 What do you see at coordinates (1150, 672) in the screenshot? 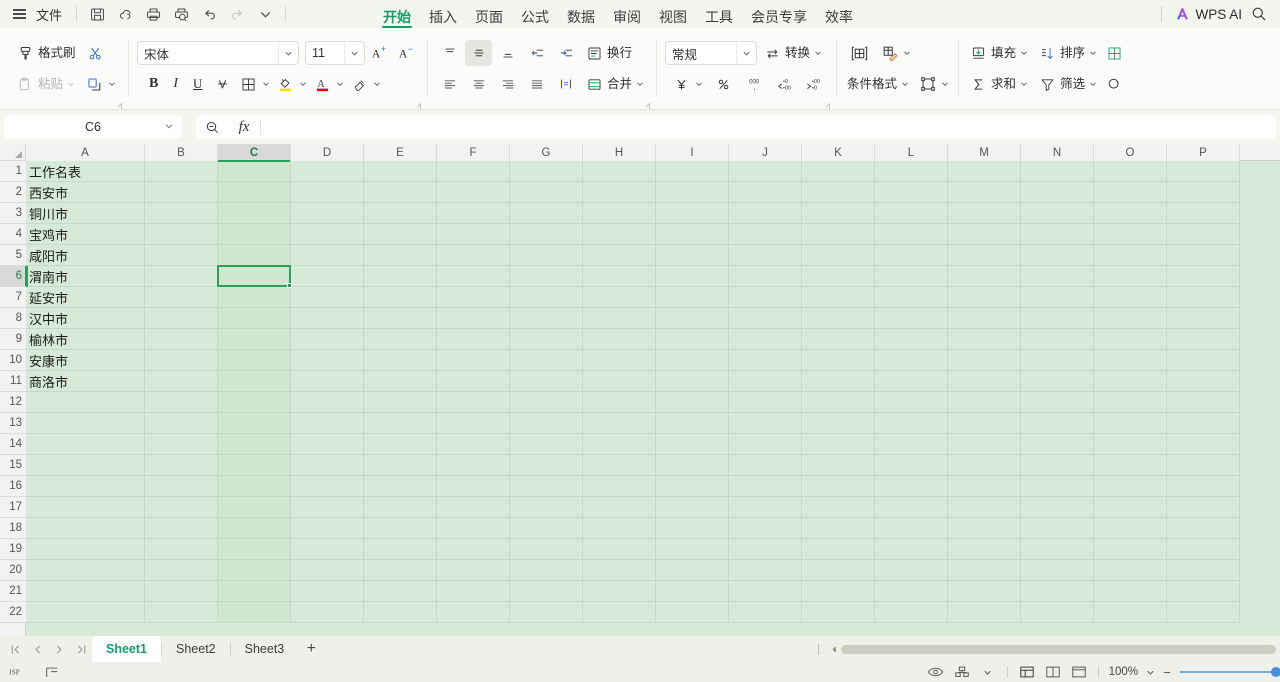
I see `zoom-chevron-down-icon` at bounding box center [1150, 672].